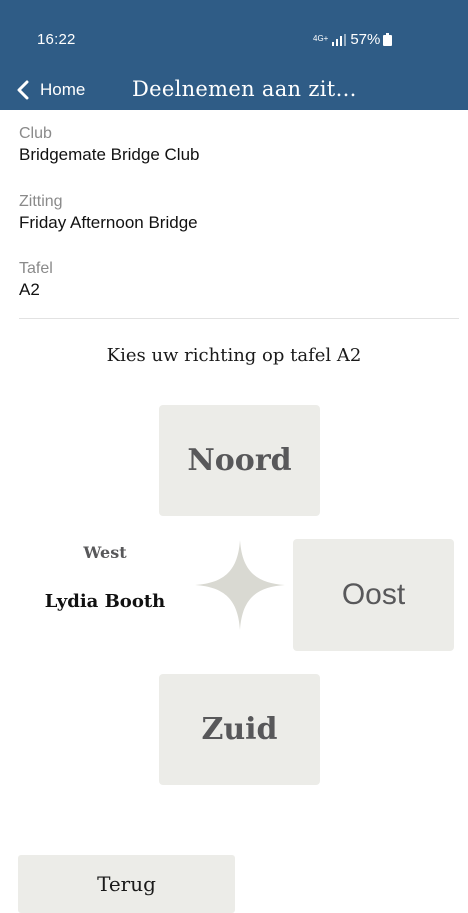 This screenshot has width=468, height=913. What do you see at coordinates (240, 585) in the screenshot?
I see `compass-star-icon` at bounding box center [240, 585].